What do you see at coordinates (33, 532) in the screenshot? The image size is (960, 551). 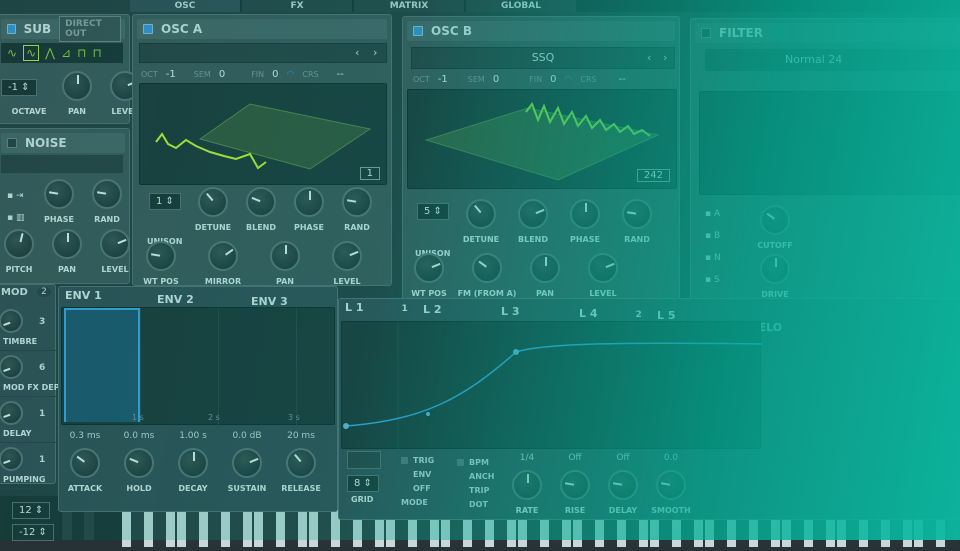 I see `pitch-bend-down-stepper: -12 ⇕` at bounding box center [33, 532].